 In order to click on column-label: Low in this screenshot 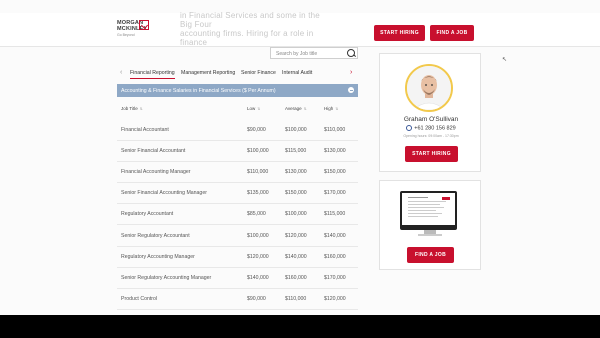, I will do `click(251, 108)`.